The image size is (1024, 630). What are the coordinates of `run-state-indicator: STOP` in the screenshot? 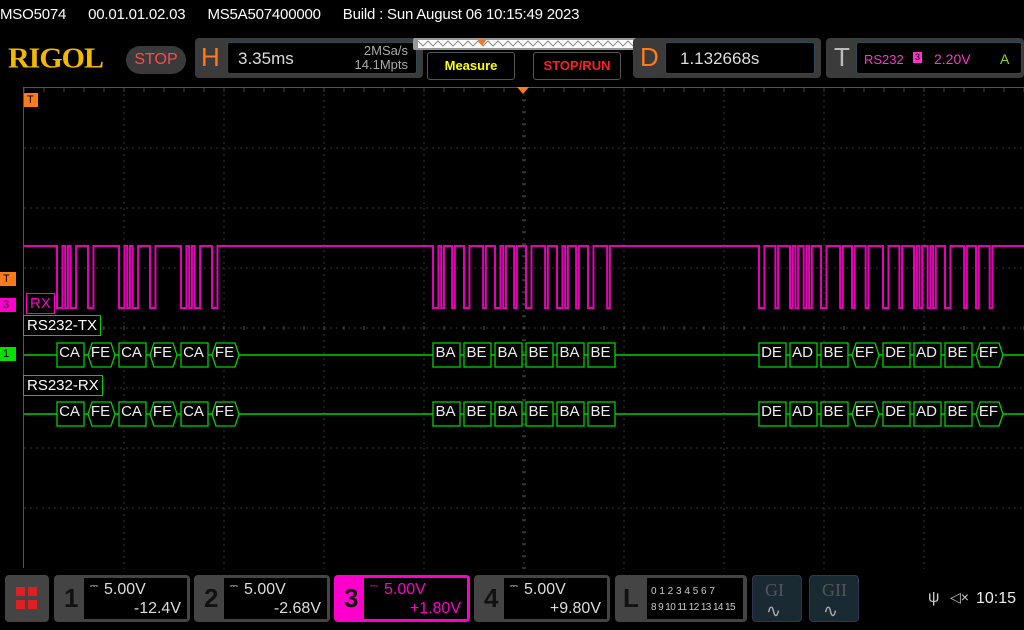 It's located at (156, 60).